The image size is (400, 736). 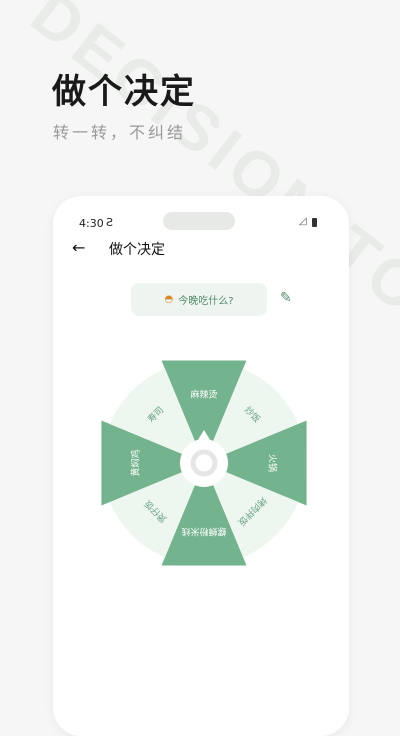 I want to click on question-label: 今晚吃什么?, so click(x=206, y=301).